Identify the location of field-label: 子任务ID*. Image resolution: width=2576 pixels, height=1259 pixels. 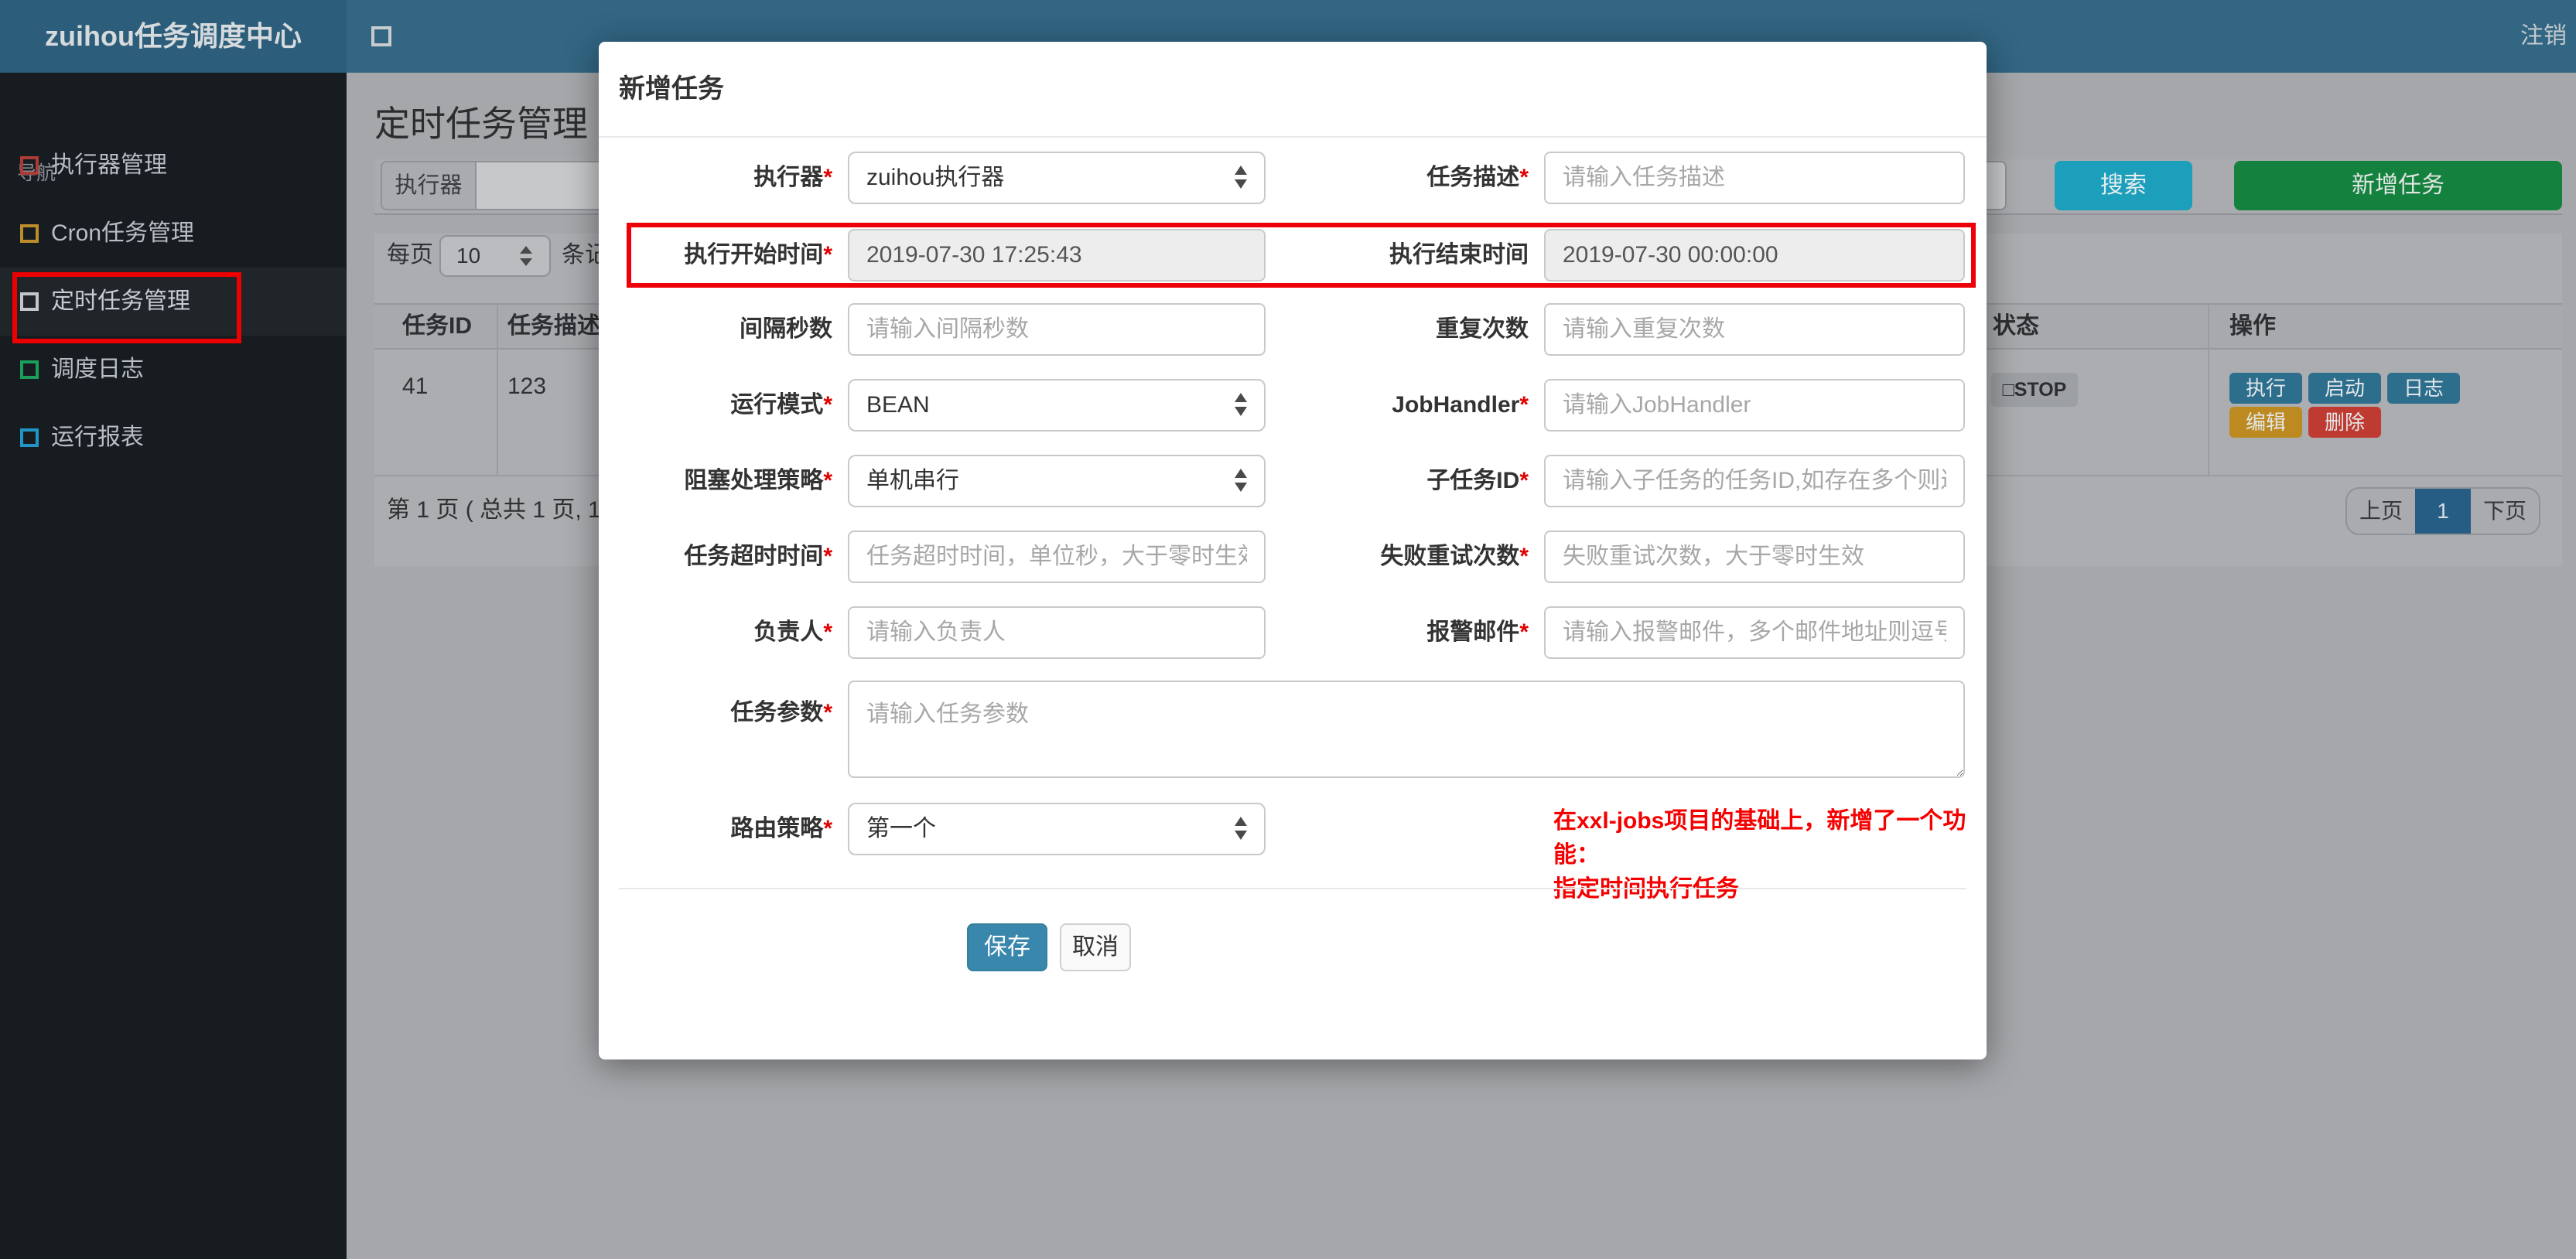
(1477, 481).